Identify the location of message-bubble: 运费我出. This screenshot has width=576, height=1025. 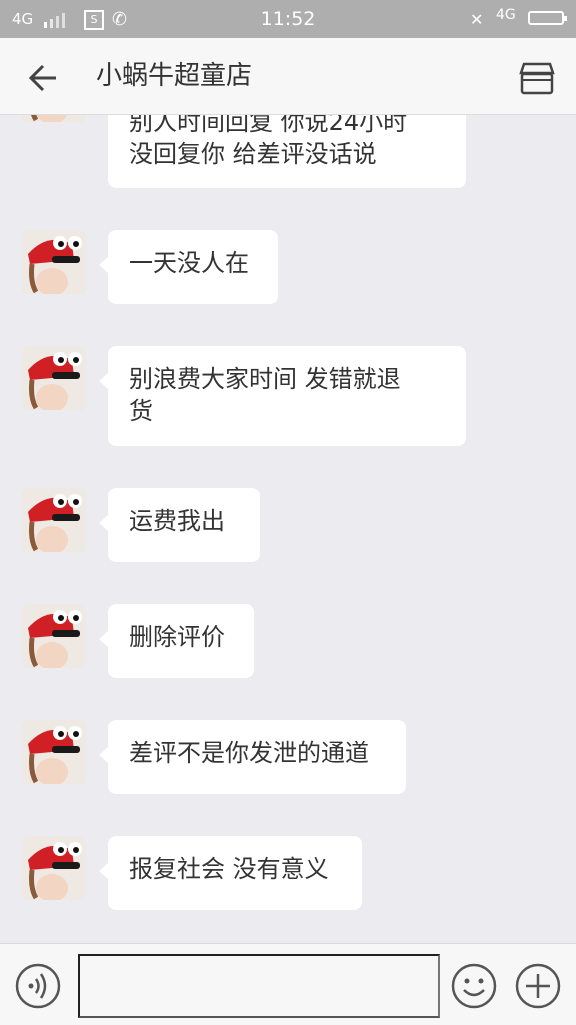
(179, 525).